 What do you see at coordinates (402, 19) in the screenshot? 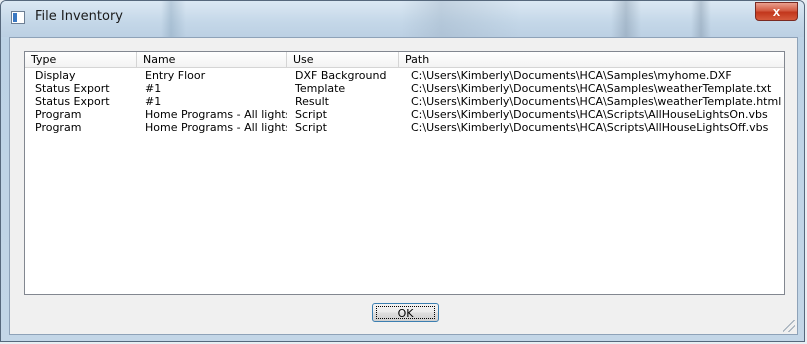
I see `title-bar: File Inventory x` at bounding box center [402, 19].